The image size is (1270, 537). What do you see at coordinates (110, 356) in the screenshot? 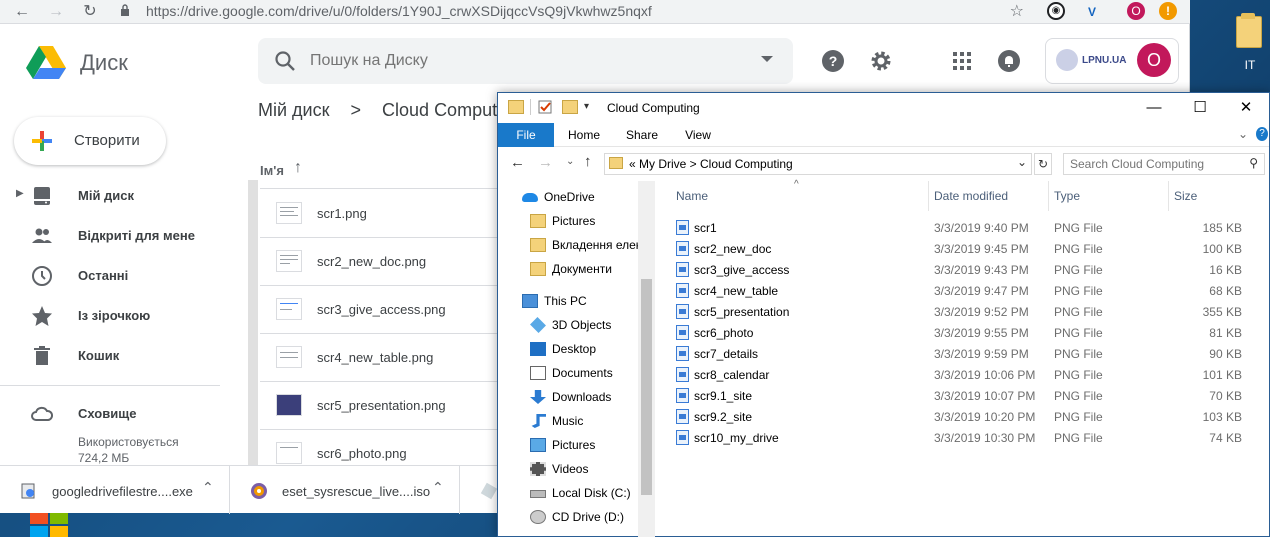
I see `sidebar-item-trash: Кошик` at bounding box center [110, 356].